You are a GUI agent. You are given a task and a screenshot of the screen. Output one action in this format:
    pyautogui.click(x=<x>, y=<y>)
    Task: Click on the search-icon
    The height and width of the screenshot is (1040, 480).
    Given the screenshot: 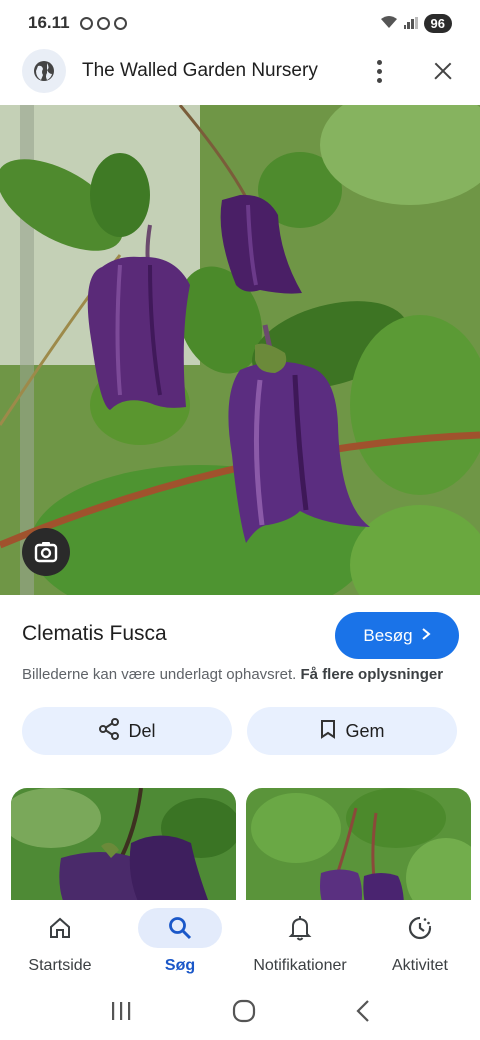 What is the action you would take?
    pyautogui.click(x=180, y=928)
    